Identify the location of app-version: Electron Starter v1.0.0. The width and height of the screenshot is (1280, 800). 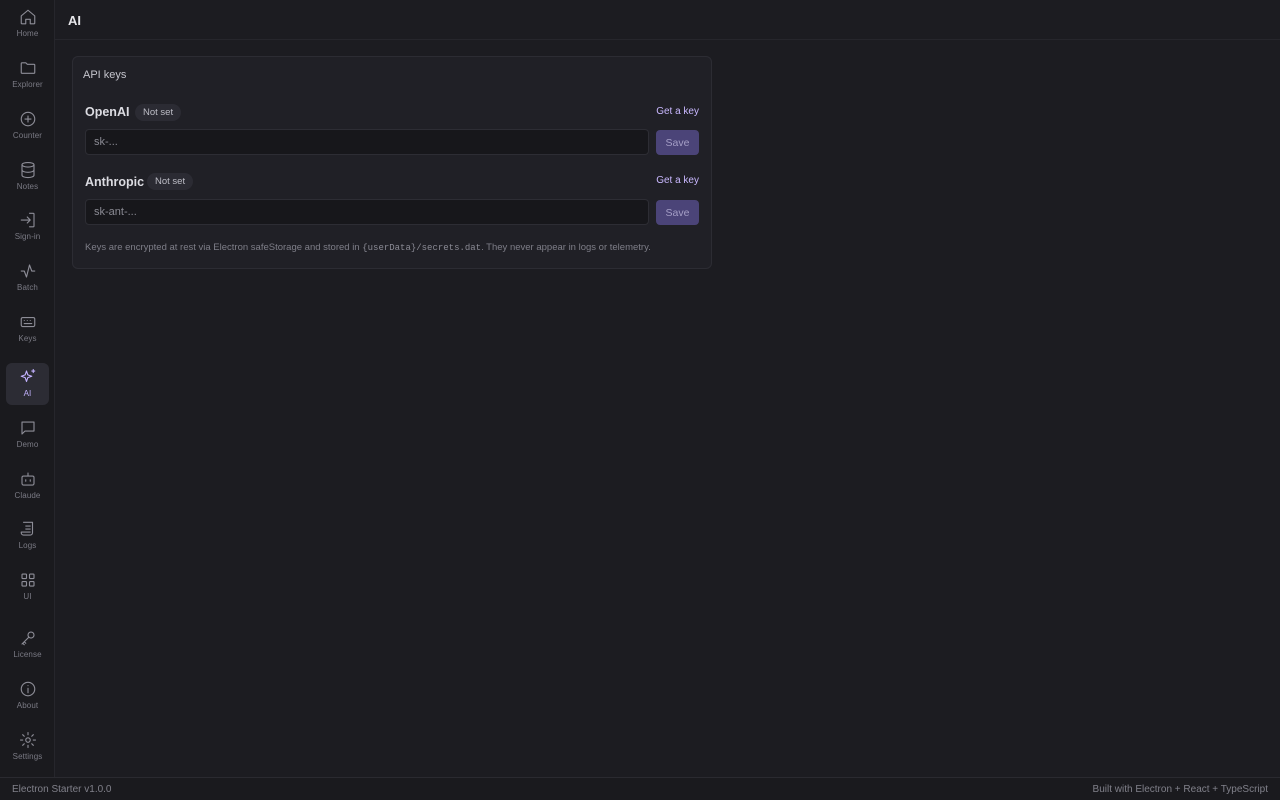
(62, 789).